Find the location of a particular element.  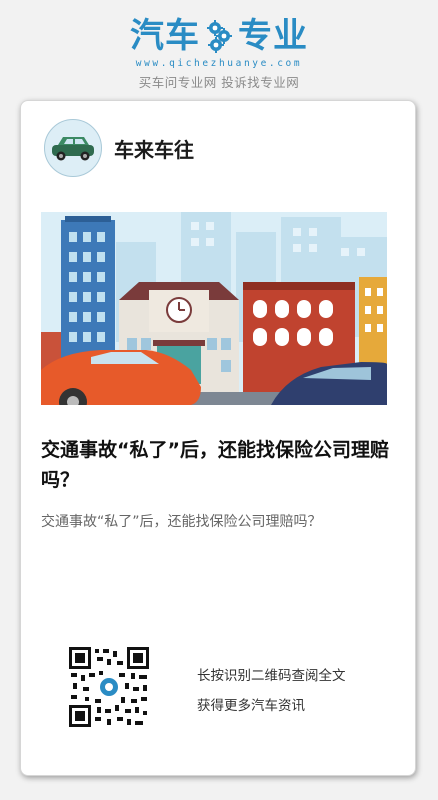

brand-url: www.qichezhuanye.com is located at coordinates (219, 63).